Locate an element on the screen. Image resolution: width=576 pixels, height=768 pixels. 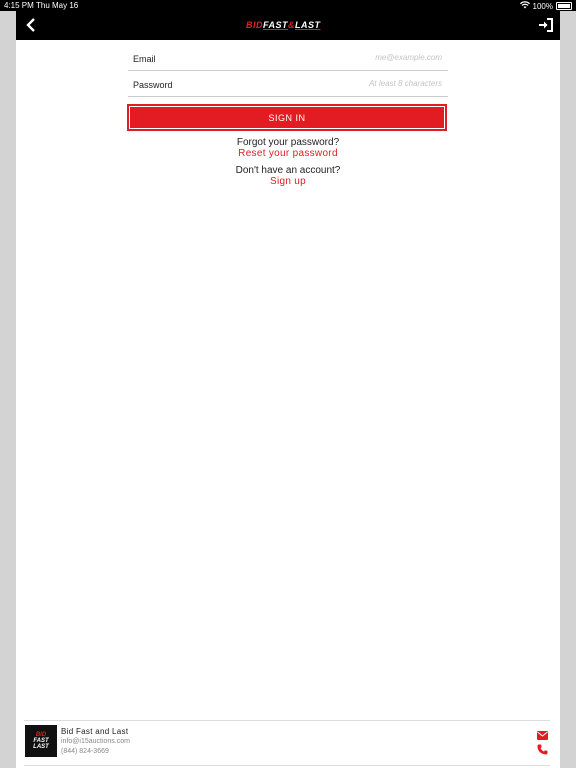
sign-in-icon is located at coordinates (546, 25).